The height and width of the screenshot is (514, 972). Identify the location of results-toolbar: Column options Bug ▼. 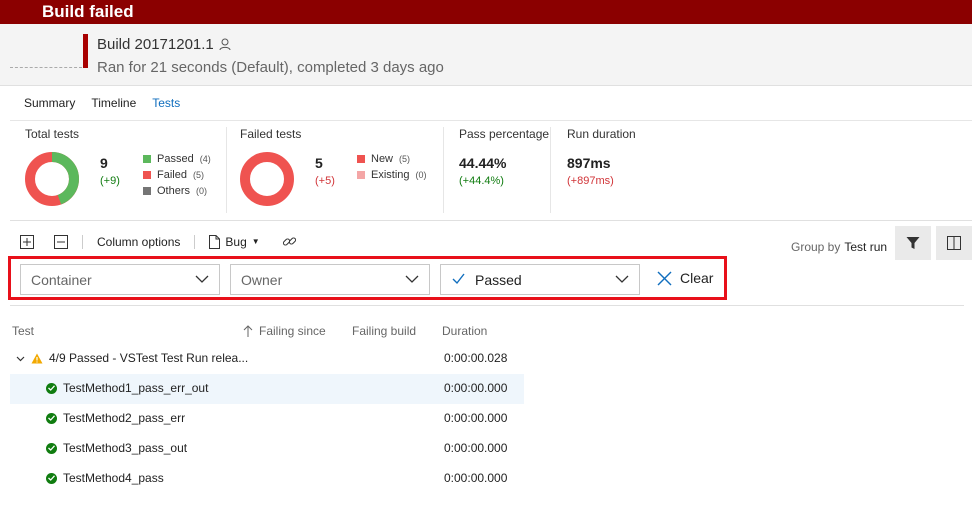
(158, 241).